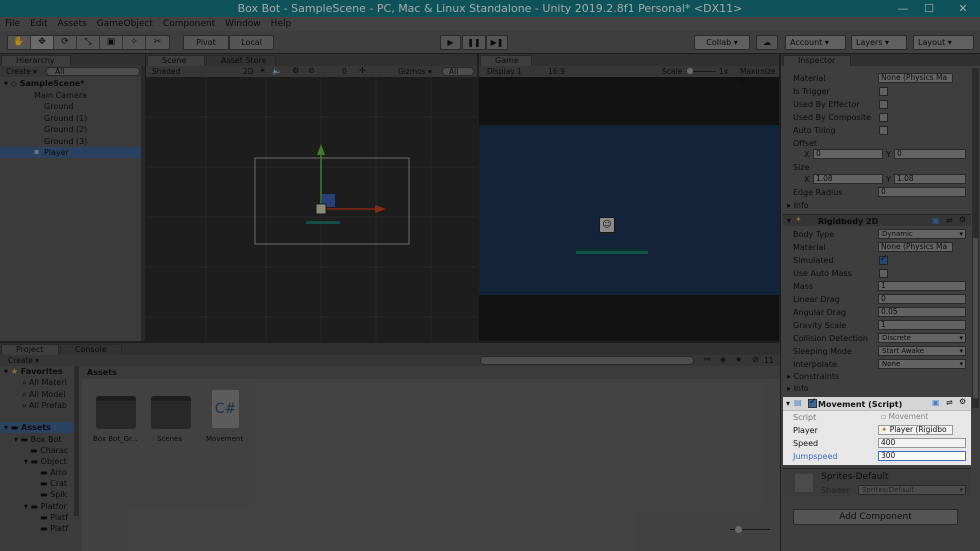 This screenshot has height=551, width=980. Describe the element at coordinates (277, 70) in the screenshot. I see `audio-icon: 🔈` at that location.